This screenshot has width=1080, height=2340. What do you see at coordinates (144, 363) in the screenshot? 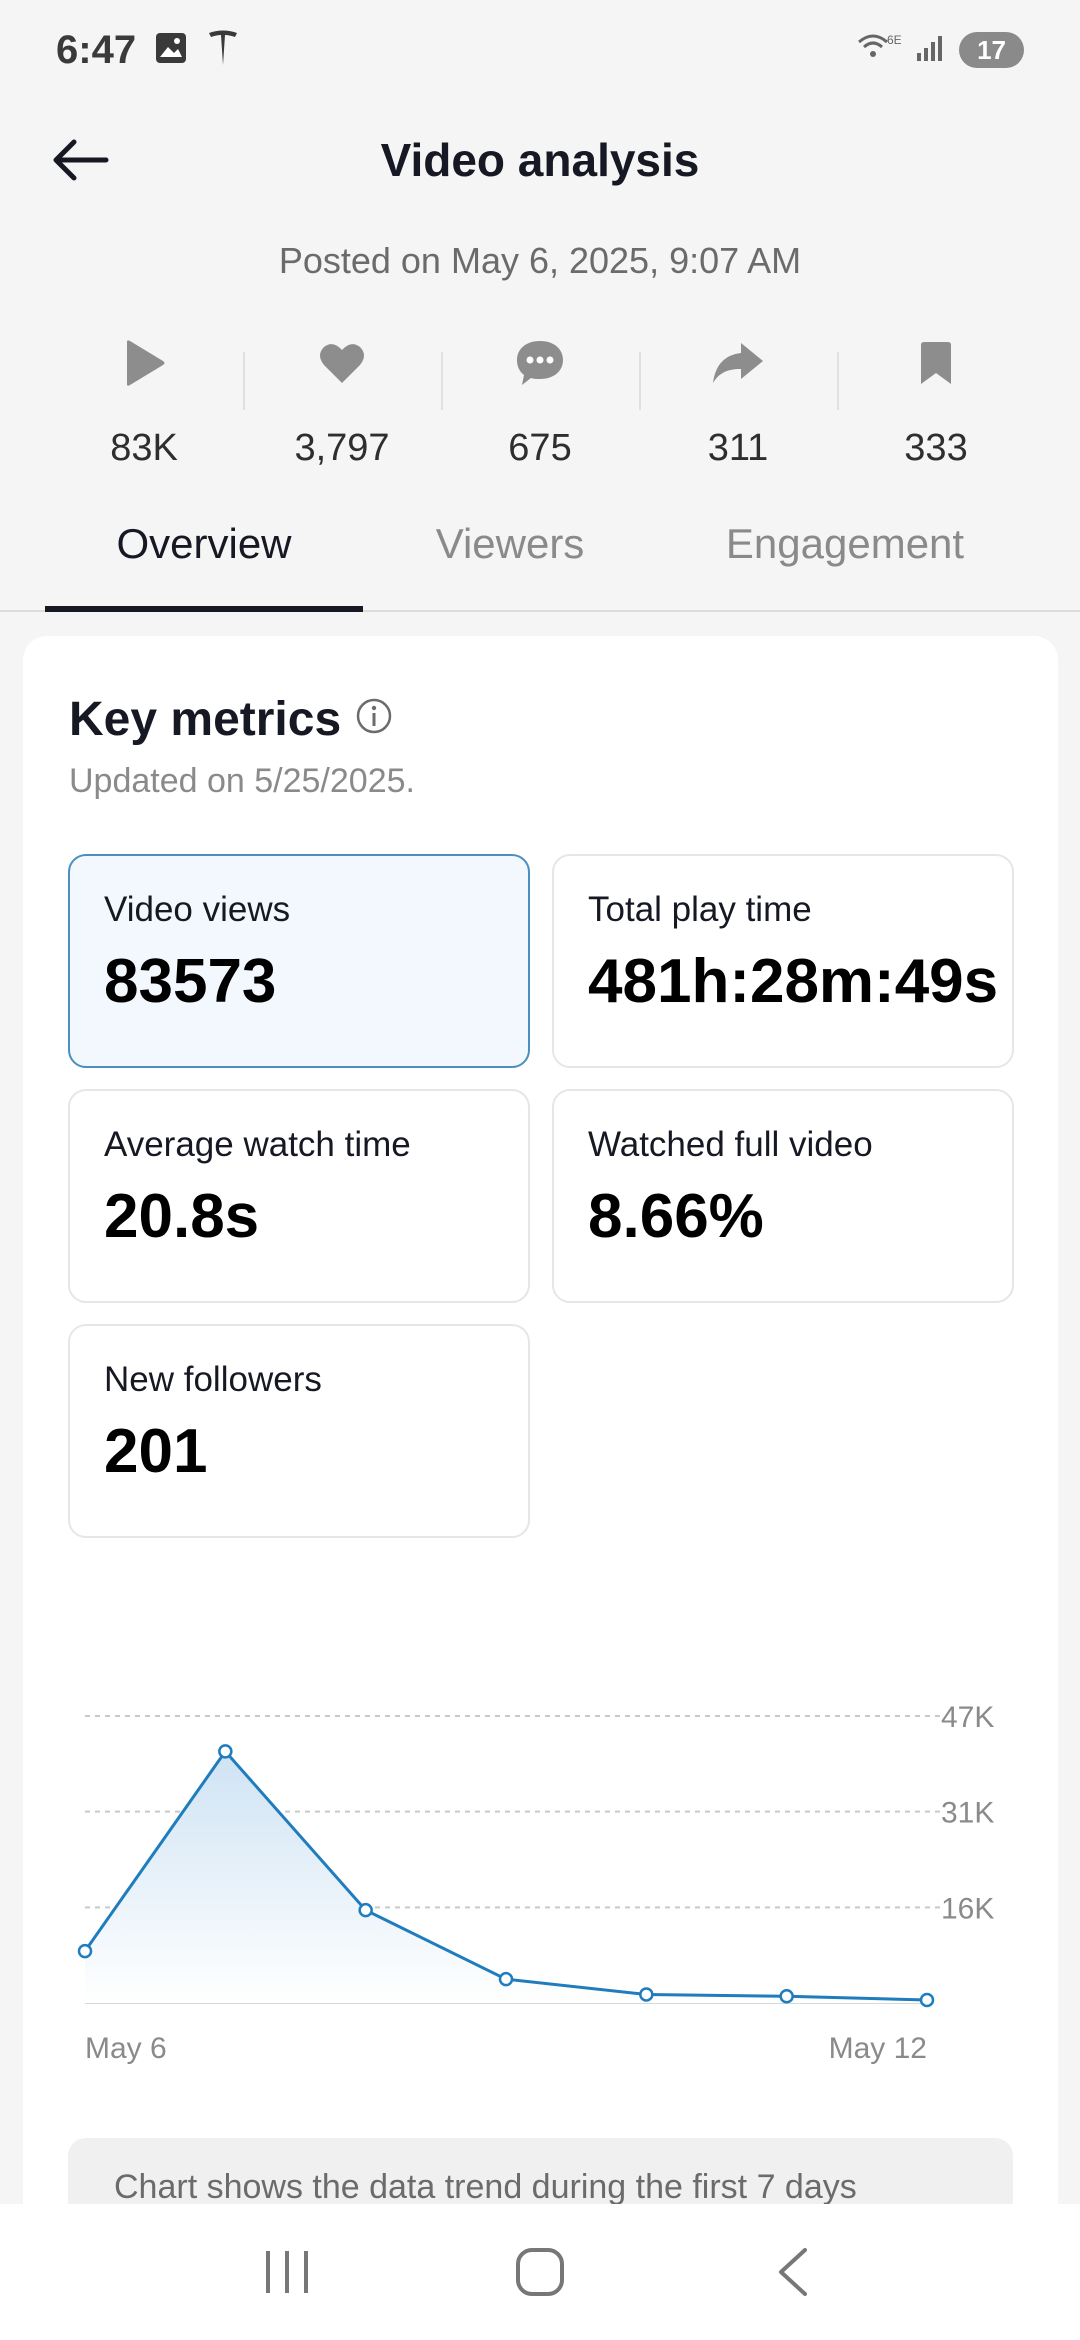
I see `play-icon` at bounding box center [144, 363].